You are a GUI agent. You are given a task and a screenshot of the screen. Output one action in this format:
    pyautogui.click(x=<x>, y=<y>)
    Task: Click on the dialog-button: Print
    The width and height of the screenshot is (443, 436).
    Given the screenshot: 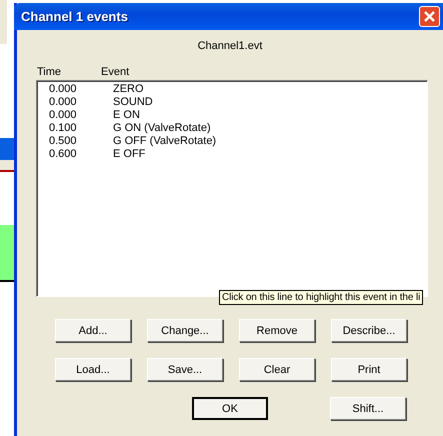 What is the action you would take?
    pyautogui.click(x=369, y=369)
    